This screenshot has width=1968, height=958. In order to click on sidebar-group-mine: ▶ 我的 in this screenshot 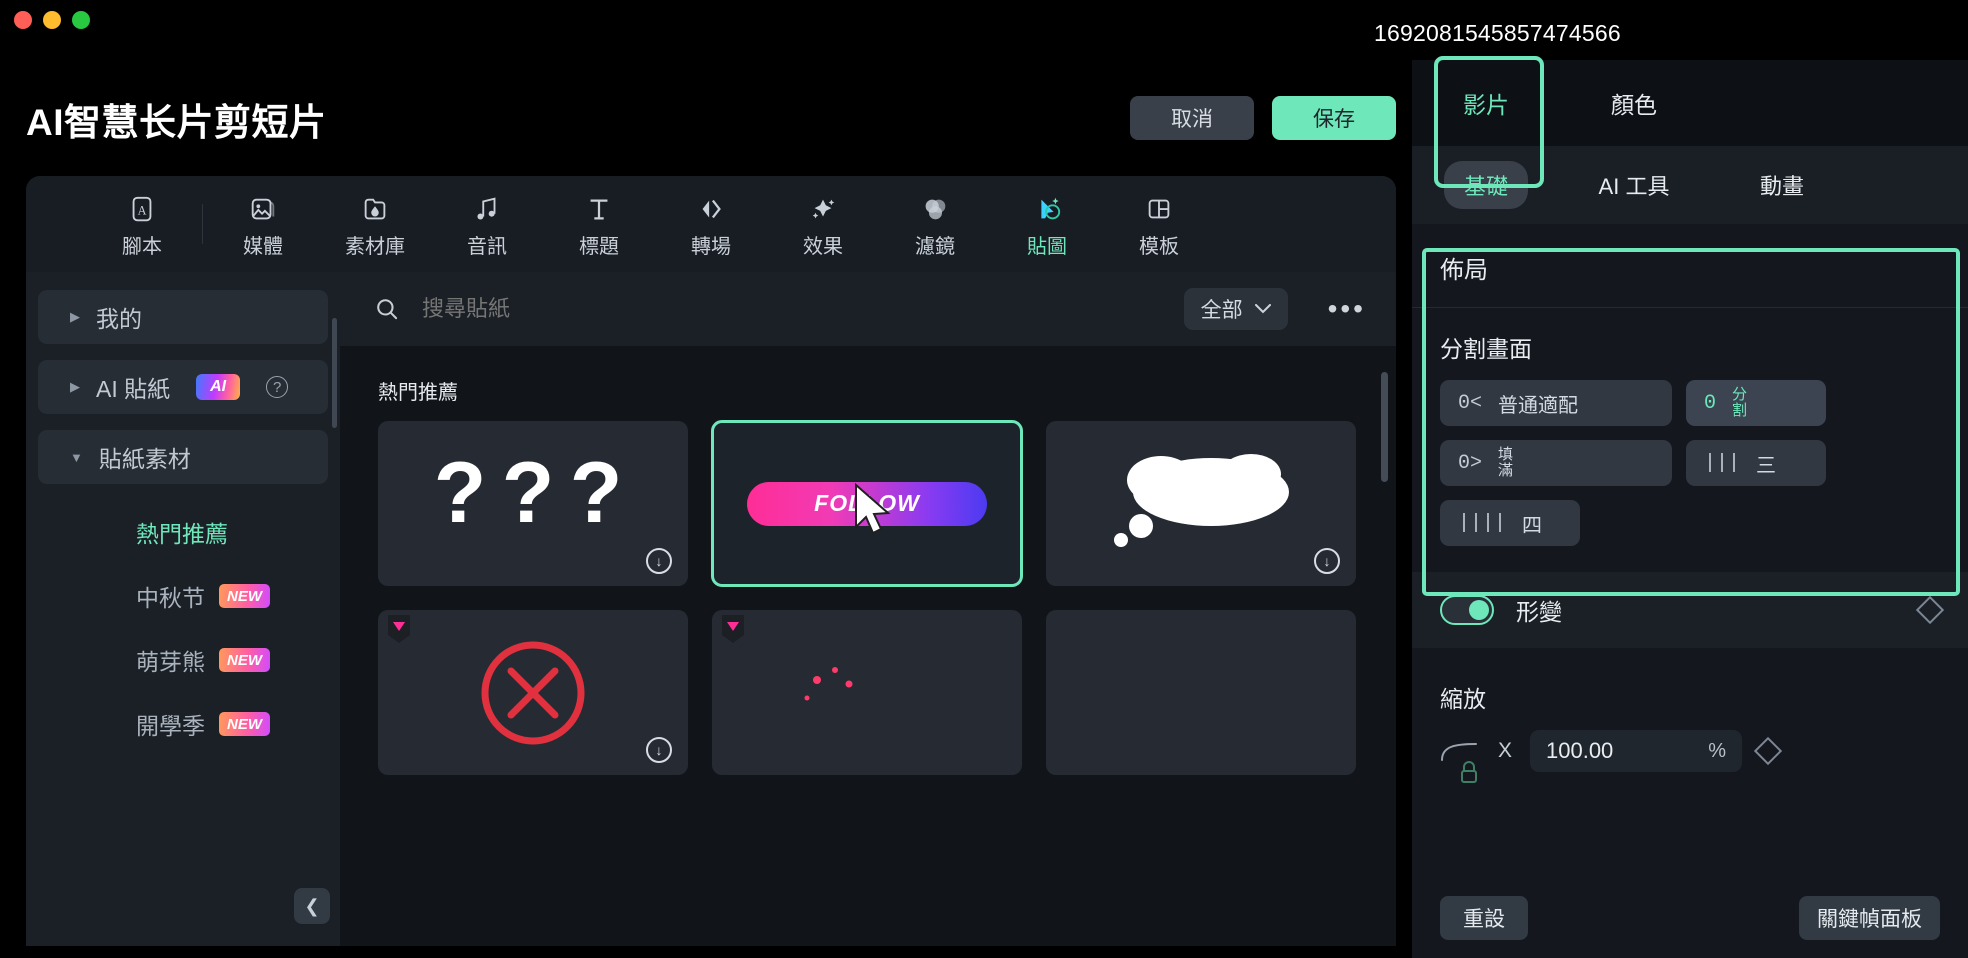, I will do `click(183, 317)`.